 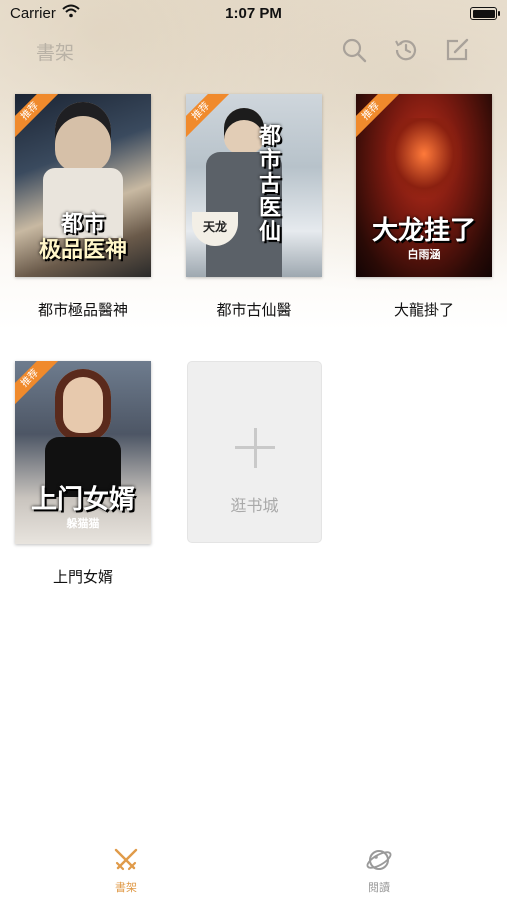 What do you see at coordinates (254, 309) in the screenshot?
I see `book-title: 都市古仙醫` at bounding box center [254, 309].